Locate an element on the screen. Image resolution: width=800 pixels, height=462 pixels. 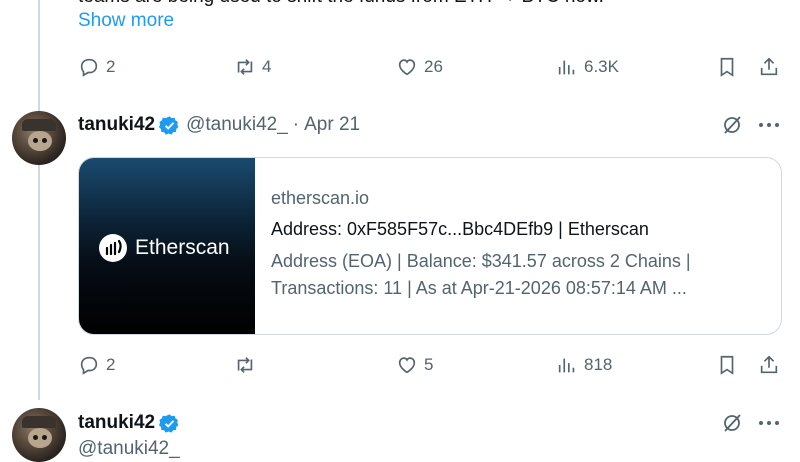
thread-connector-line is located at coordinates (39, 200).